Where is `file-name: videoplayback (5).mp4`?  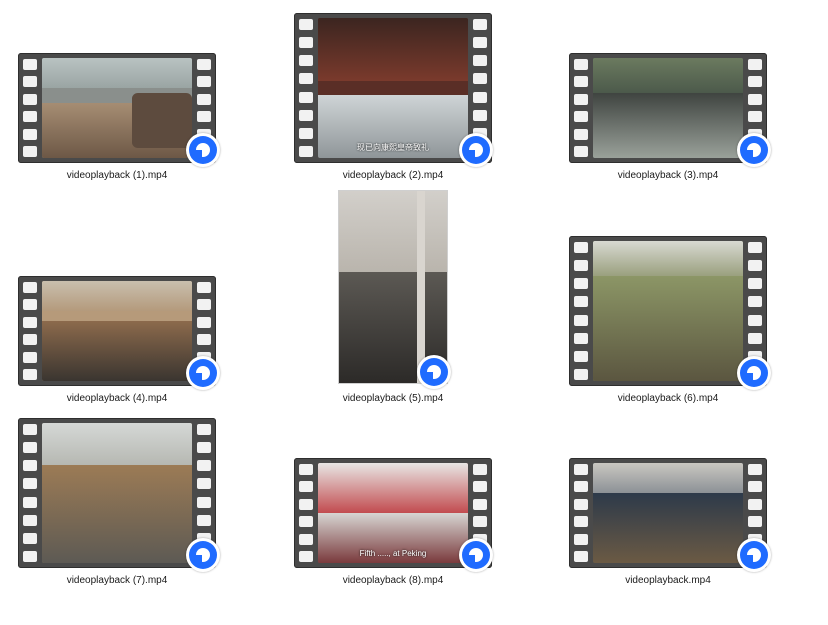
file-name: videoplayback (5).mp4 is located at coordinates (393, 398).